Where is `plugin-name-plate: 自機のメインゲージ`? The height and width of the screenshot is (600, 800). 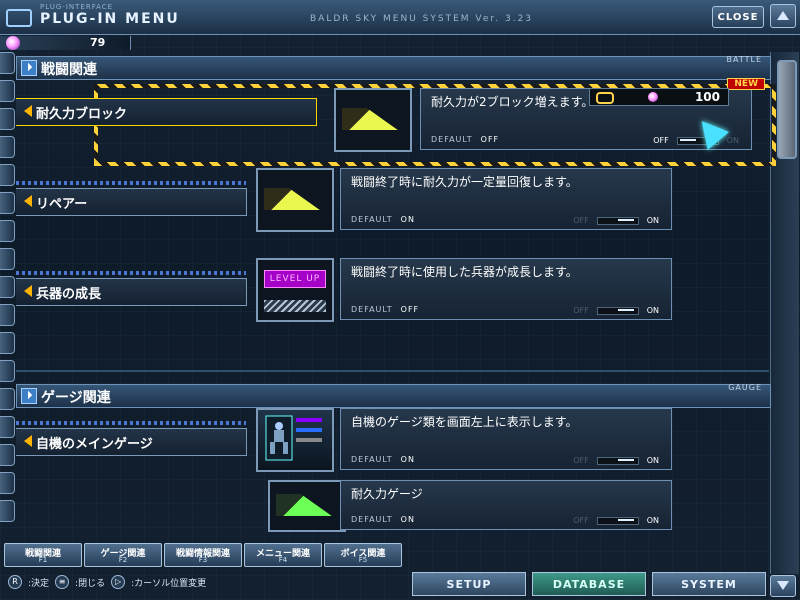
plugin-name-plate: 自機のメインゲージ is located at coordinates (131, 438).